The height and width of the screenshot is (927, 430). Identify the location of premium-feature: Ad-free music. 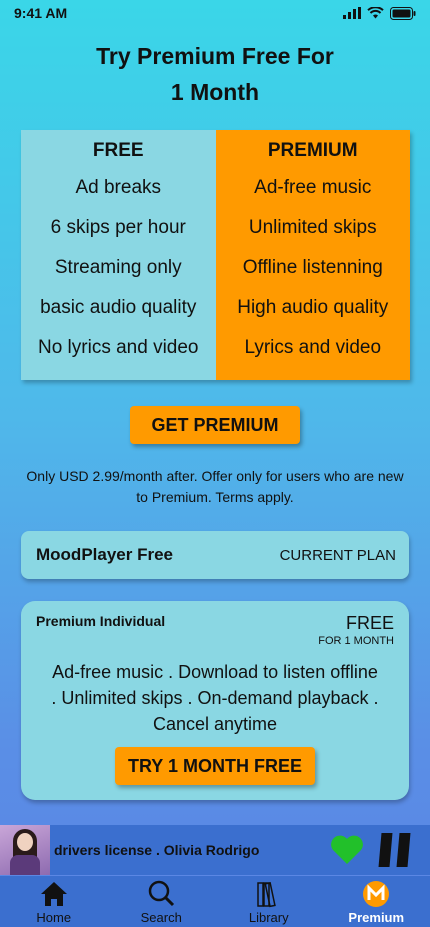
(313, 187).